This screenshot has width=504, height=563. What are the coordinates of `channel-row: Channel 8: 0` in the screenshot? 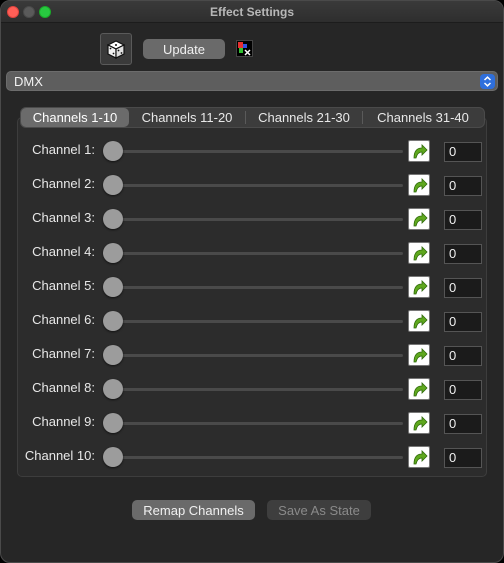 It's located at (252, 388).